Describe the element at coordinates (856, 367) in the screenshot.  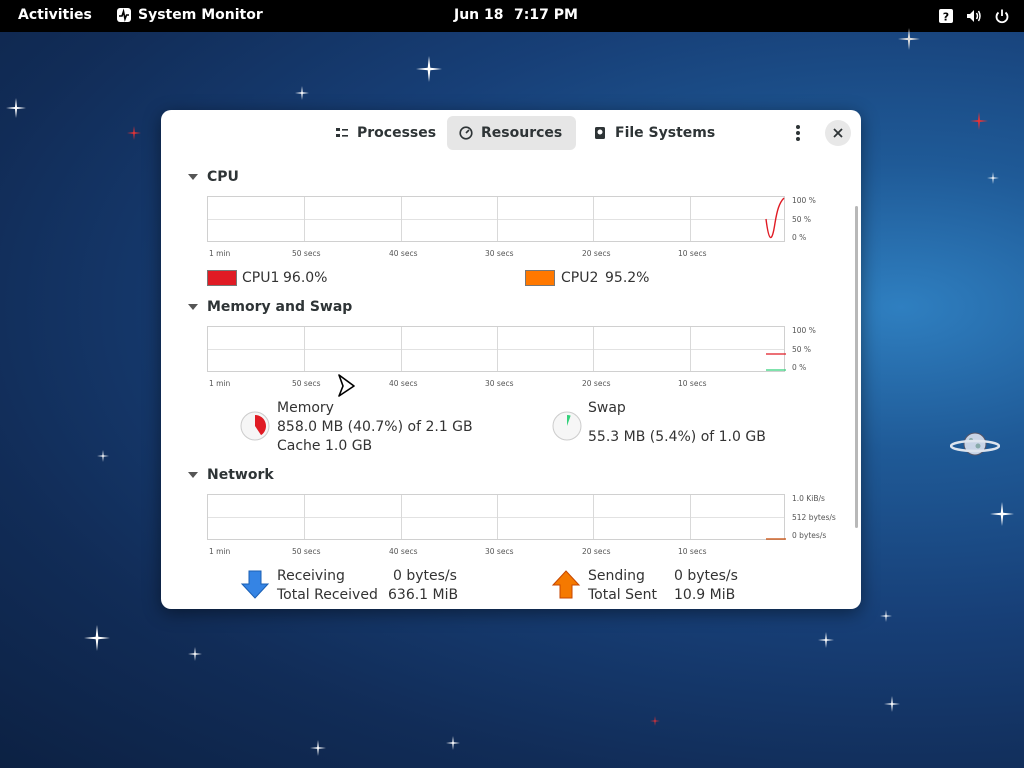
I see `scrollbar` at that location.